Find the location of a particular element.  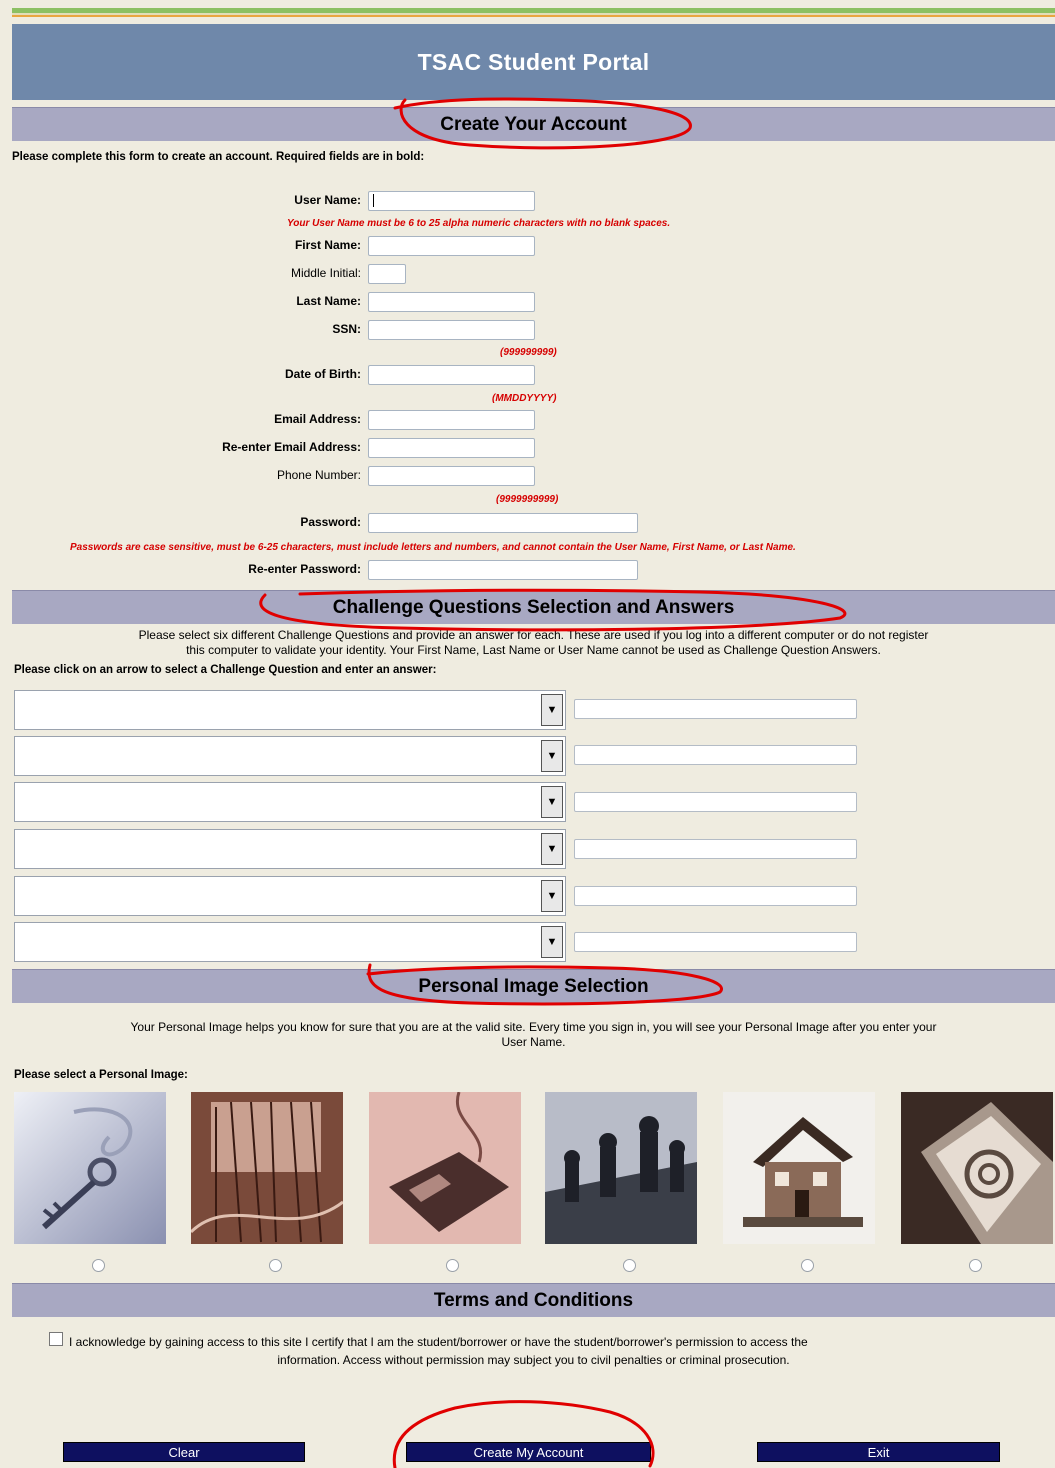

phone-format-note: (9999999999) is located at coordinates (527, 499).